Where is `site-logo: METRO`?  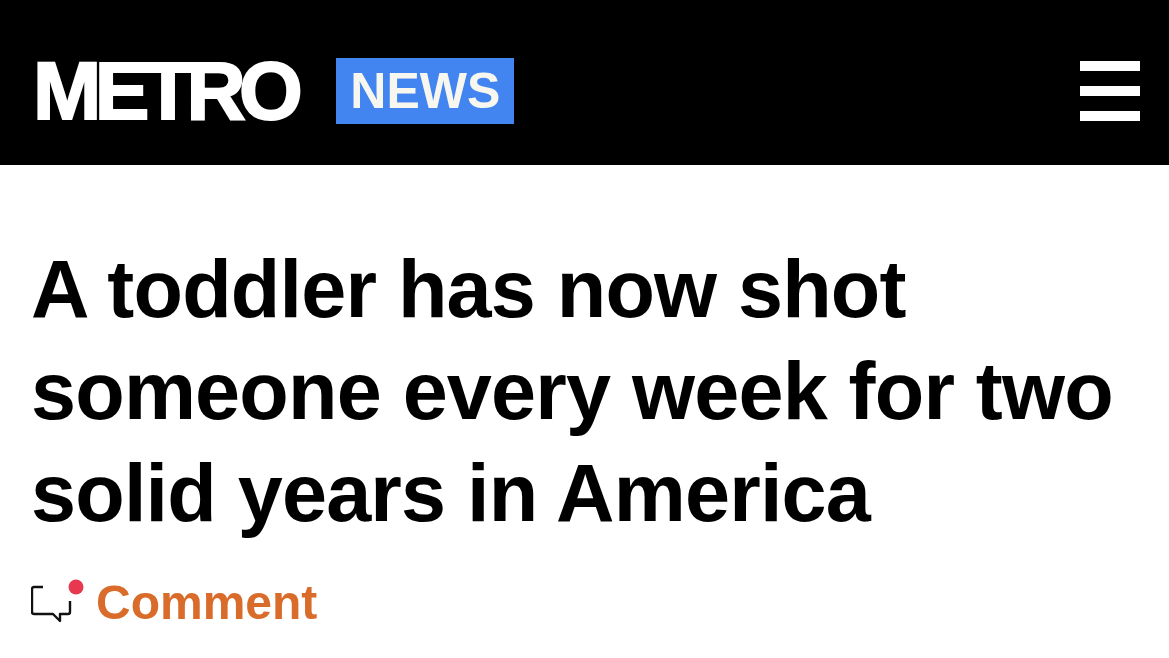 site-logo: METRO is located at coordinates (165, 90).